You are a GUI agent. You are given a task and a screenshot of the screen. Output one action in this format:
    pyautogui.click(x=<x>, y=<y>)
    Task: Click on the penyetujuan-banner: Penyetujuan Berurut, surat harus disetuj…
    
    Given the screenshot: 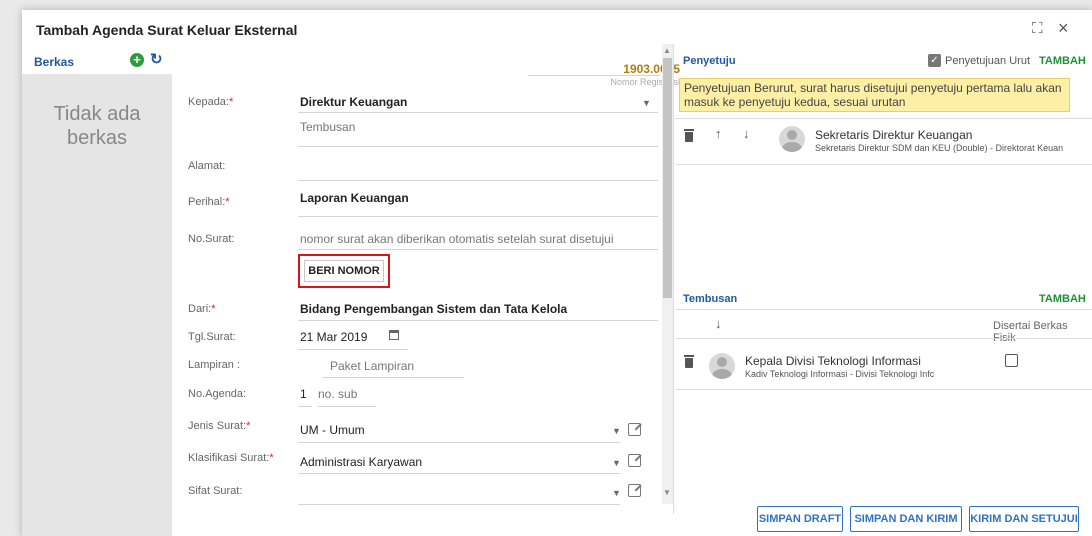 What is the action you would take?
    pyautogui.click(x=874, y=95)
    